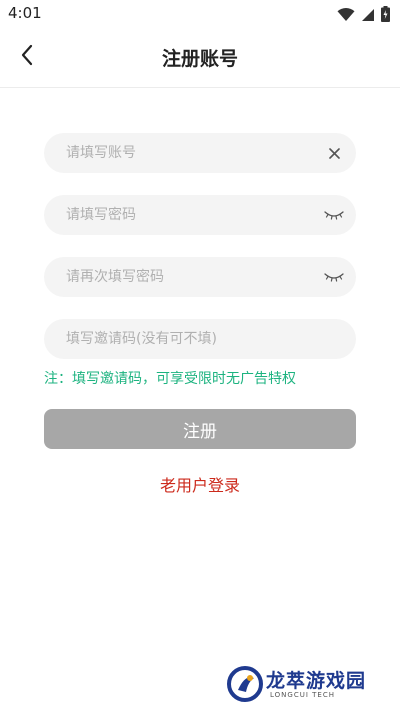 The height and width of the screenshot is (711, 400). I want to click on invite-code-input, so click(200, 339).